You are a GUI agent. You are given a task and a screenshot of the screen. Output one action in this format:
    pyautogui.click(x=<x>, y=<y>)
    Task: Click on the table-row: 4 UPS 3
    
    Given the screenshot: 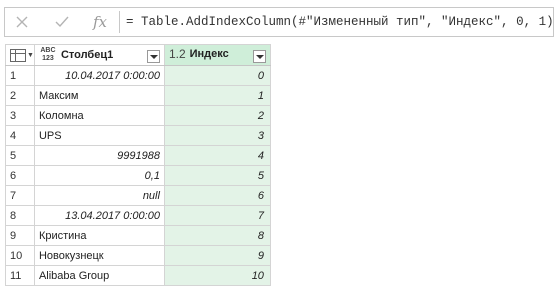 What is the action you would take?
    pyautogui.click(x=138, y=135)
    